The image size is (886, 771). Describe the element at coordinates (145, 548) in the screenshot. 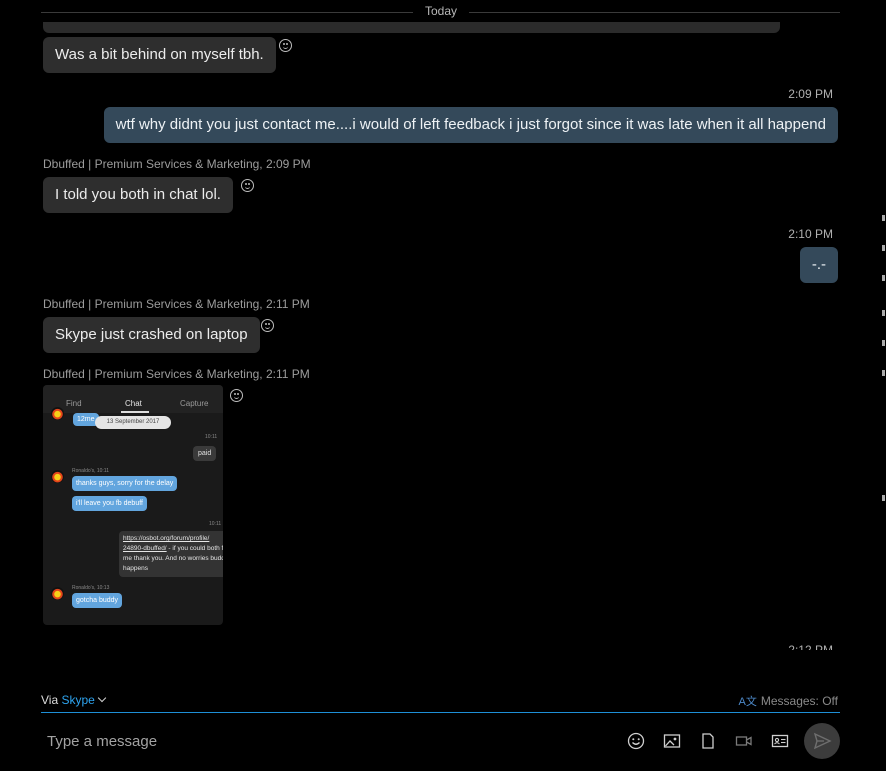

I see `screenshot-link: 24890-dbuffed/` at that location.